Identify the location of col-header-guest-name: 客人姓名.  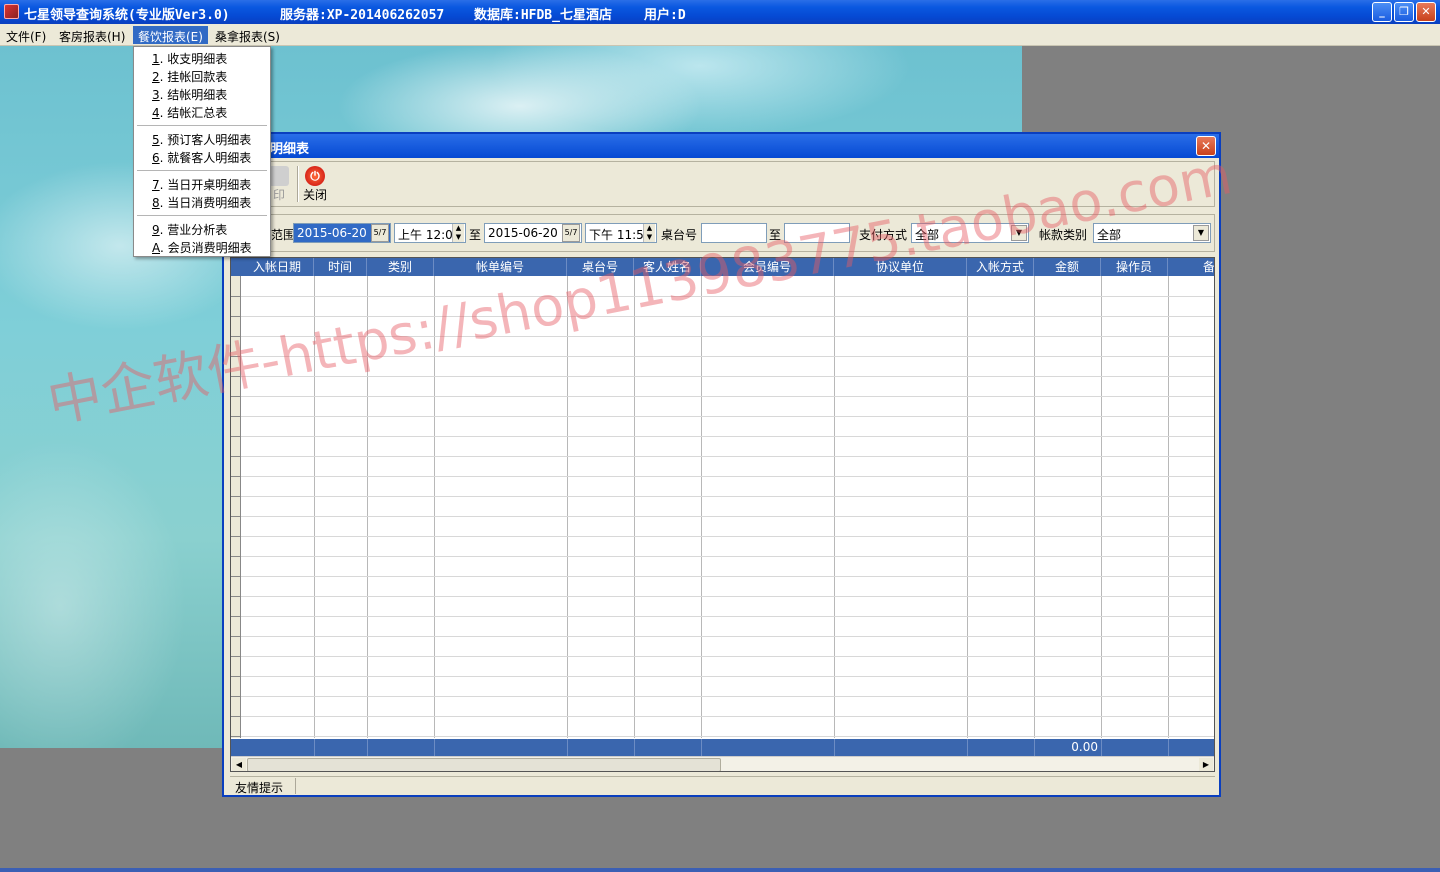
(667, 267).